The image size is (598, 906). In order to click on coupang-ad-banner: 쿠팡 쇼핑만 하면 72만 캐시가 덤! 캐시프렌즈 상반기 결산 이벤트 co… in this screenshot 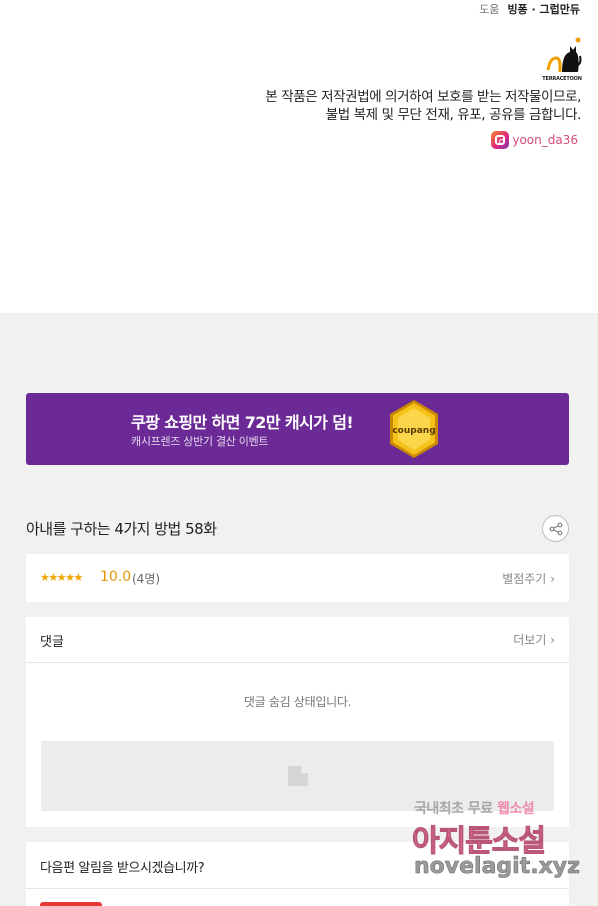, I will do `click(297, 429)`.